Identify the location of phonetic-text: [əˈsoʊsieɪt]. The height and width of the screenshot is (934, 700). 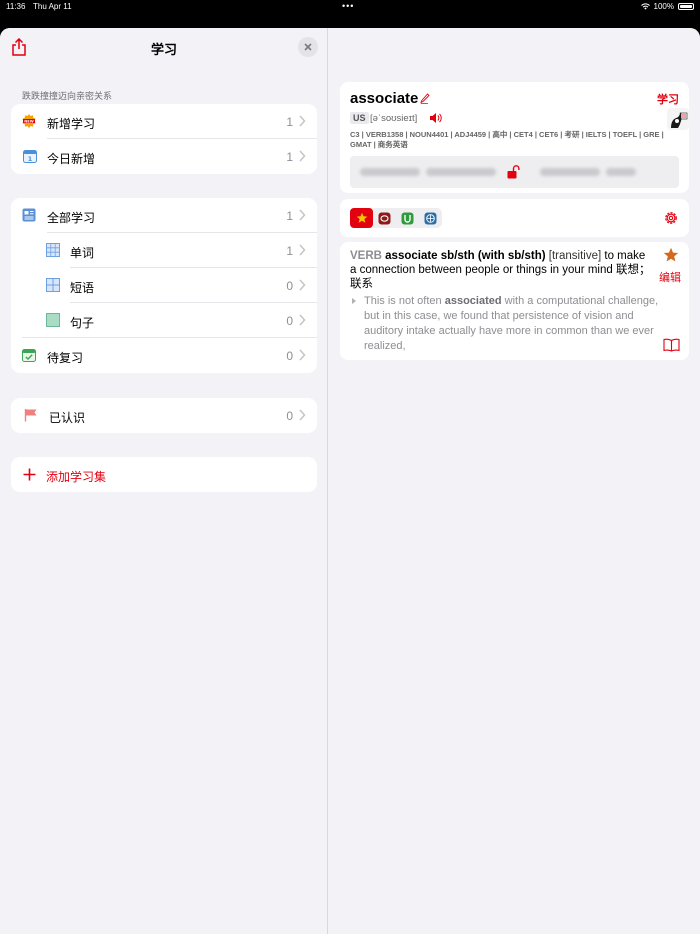
(394, 118).